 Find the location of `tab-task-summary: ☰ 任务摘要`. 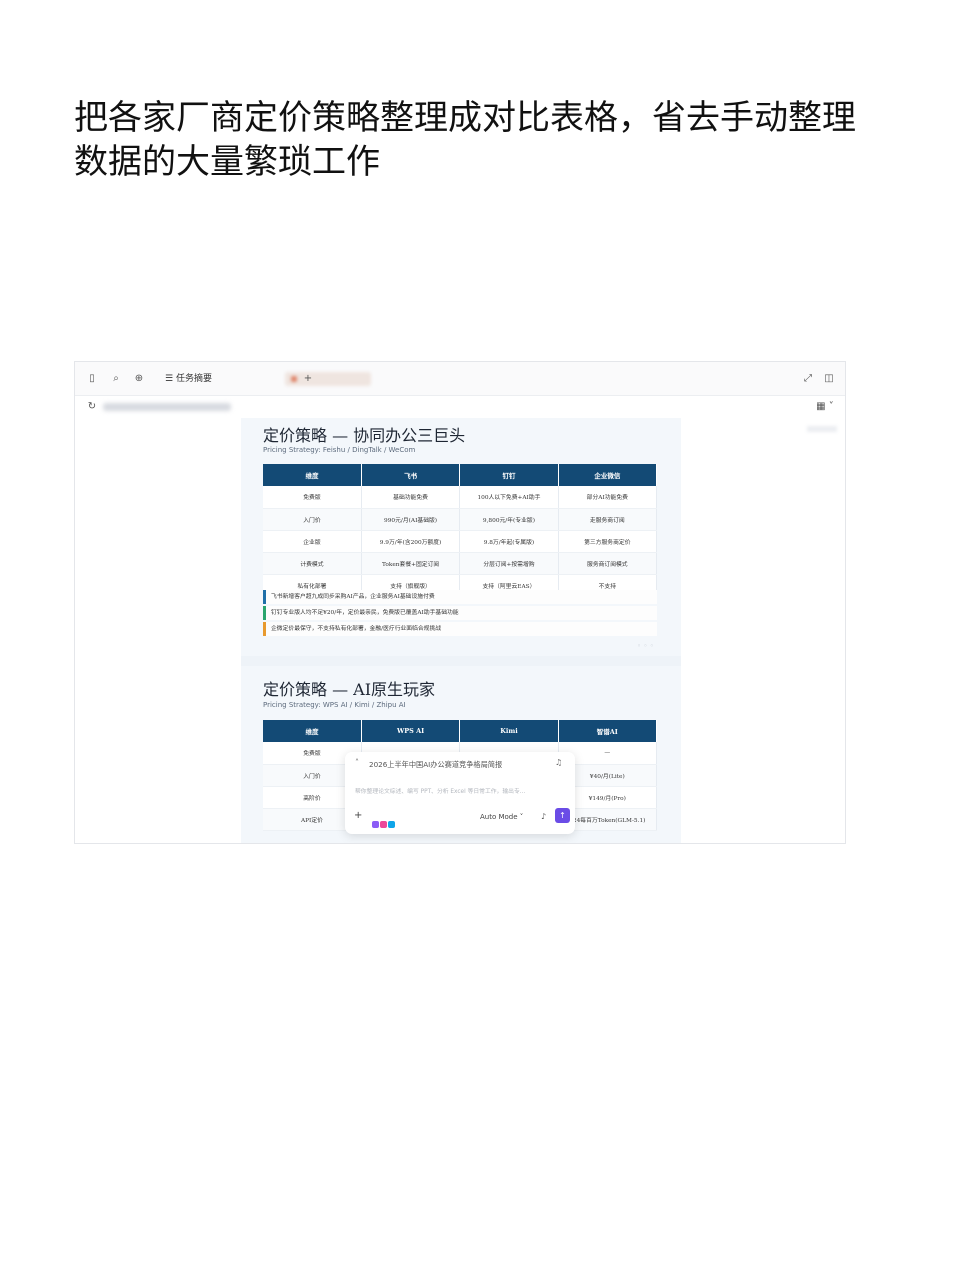

tab-task-summary: ☰ 任务摘要 is located at coordinates (188, 379).